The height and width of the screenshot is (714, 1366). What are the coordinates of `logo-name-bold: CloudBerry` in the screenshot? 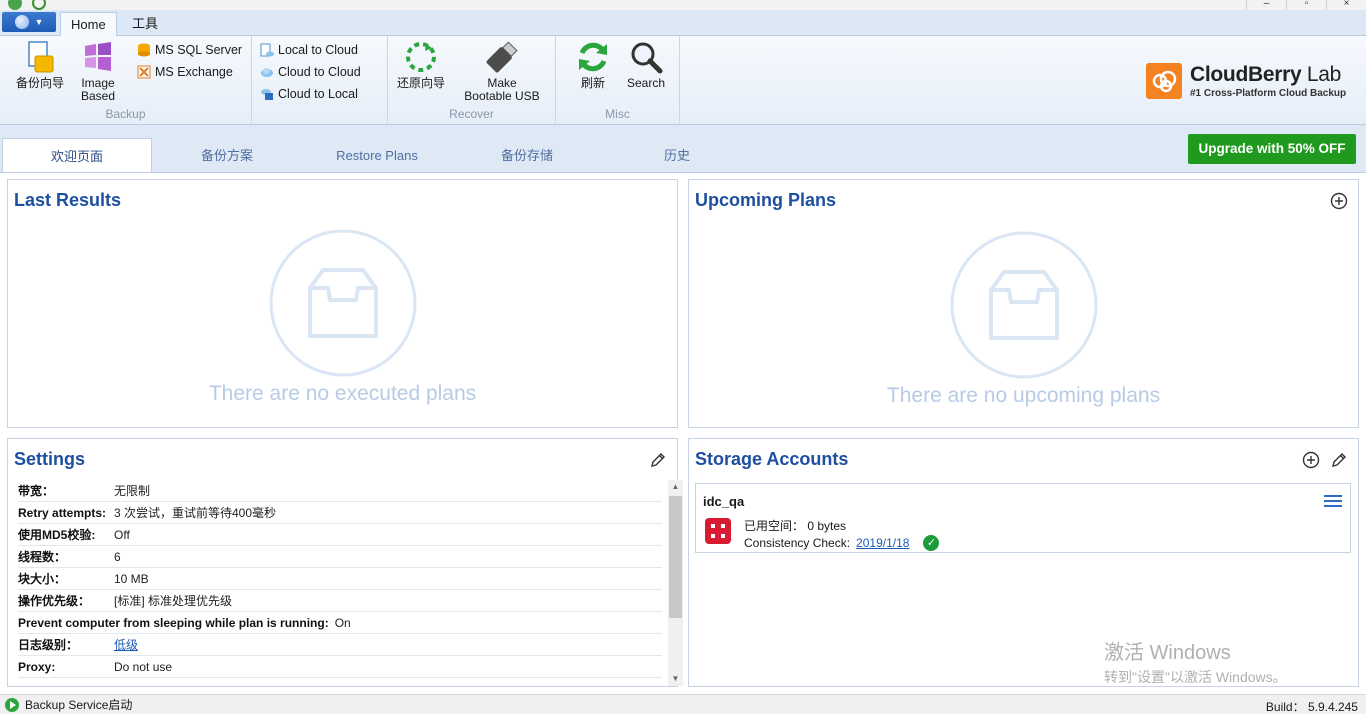 It's located at (1246, 74).